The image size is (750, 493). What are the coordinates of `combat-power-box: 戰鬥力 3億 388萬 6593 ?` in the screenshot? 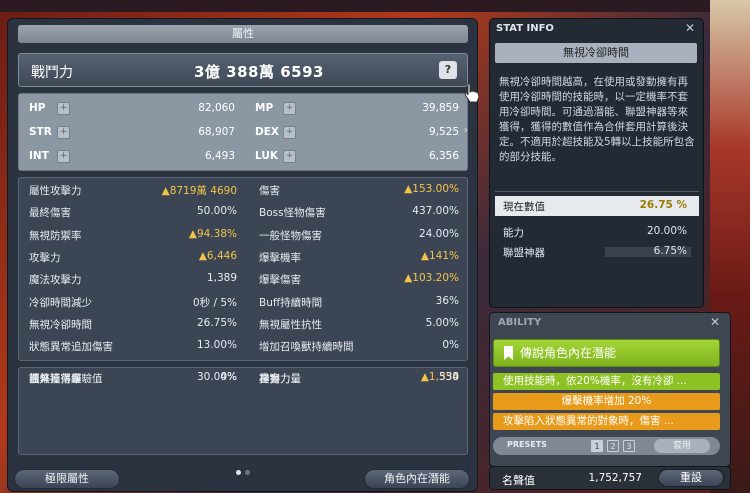 It's located at (243, 70).